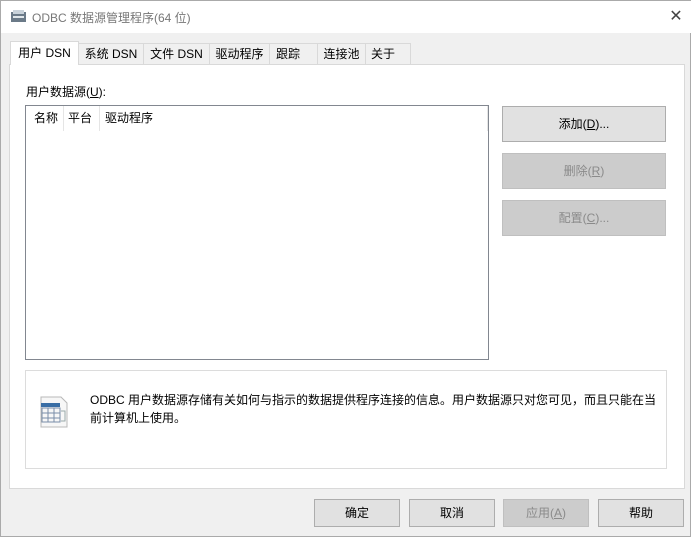 The height and width of the screenshot is (537, 691). I want to click on apply-button: 应用(A), so click(546, 513).